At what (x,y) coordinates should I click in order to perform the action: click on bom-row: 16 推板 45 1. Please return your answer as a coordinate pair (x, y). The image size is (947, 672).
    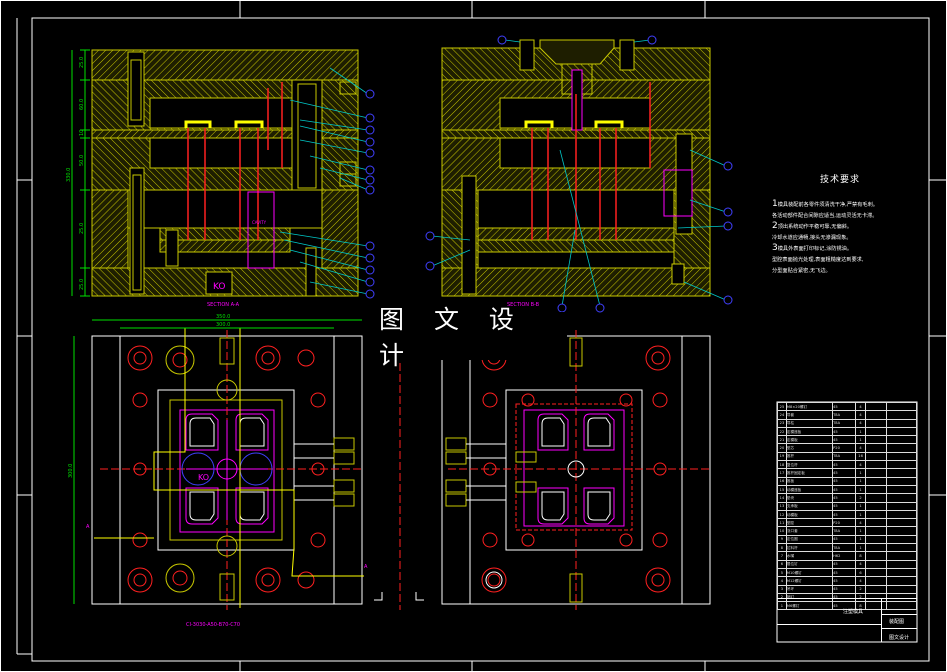
    Looking at the image, I should click on (847, 481).